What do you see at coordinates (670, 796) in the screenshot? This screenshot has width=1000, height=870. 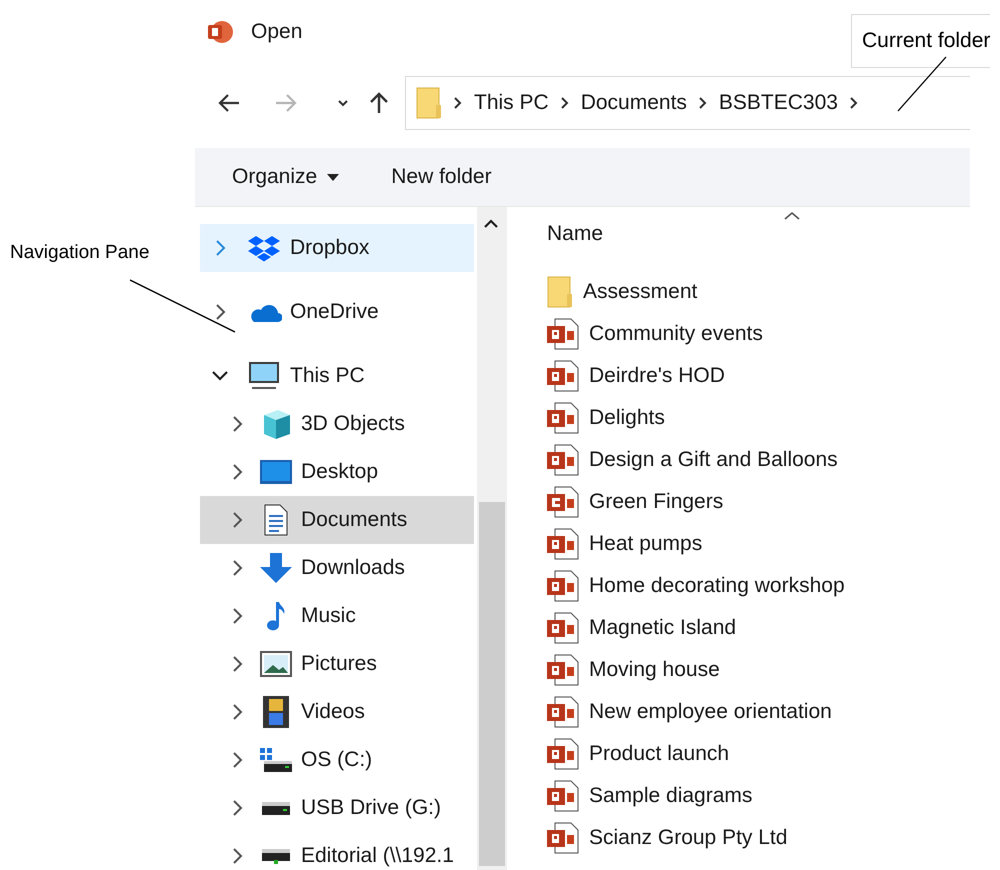 I see `file-name: Sample diagrams` at bounding box center [670, 796].